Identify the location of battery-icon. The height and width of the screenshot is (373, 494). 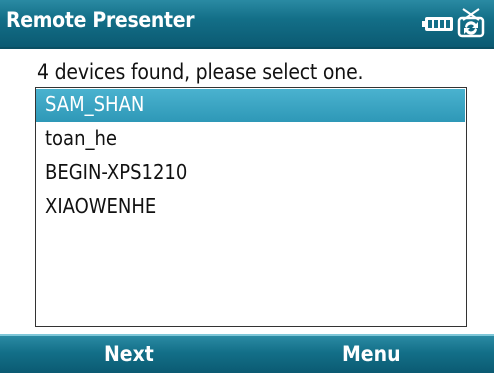
(437, 24).